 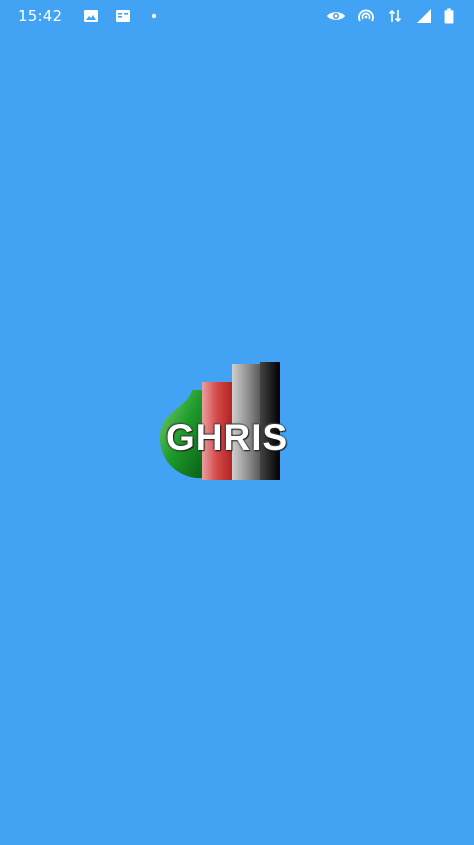 What do you see at coordinates (91, 16) in the screenshot?
I see `image-notification-icon` at bounding box center [91, 16].